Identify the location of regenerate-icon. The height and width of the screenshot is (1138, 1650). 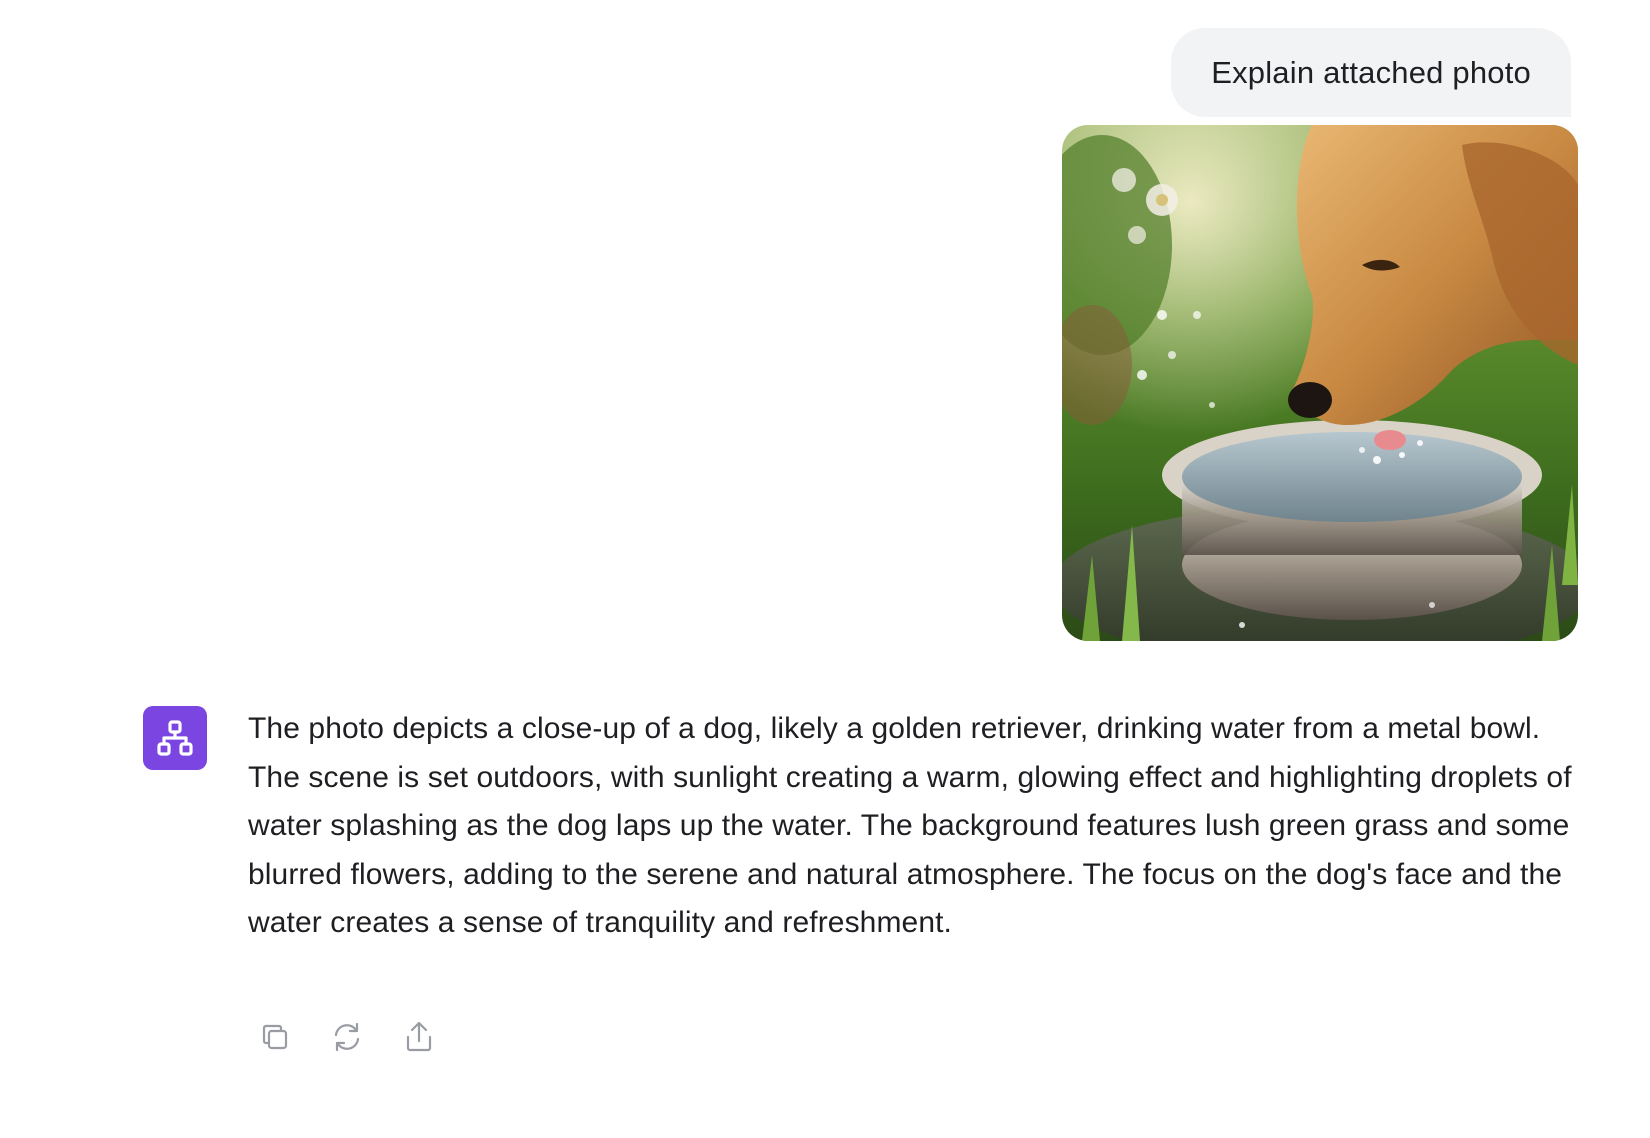
(347, 1037).